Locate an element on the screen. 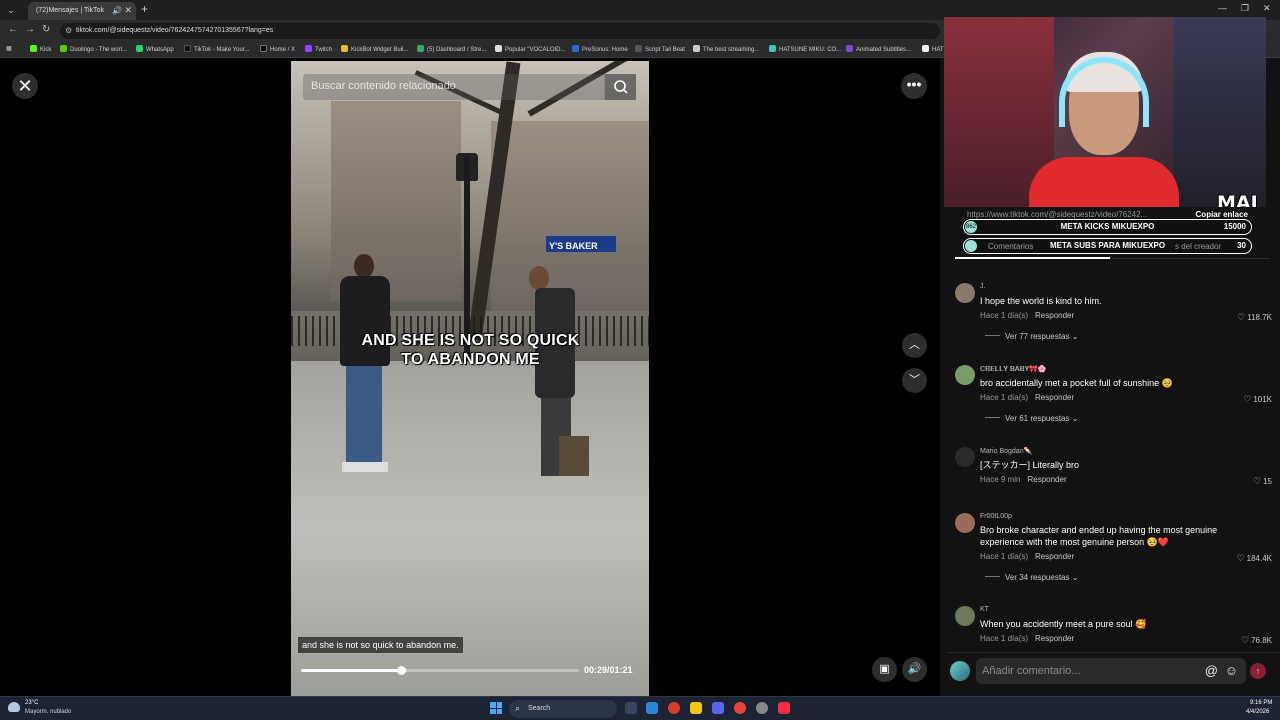 The image size is (1280, 720). music-icon is located at coordinates (784, 708).